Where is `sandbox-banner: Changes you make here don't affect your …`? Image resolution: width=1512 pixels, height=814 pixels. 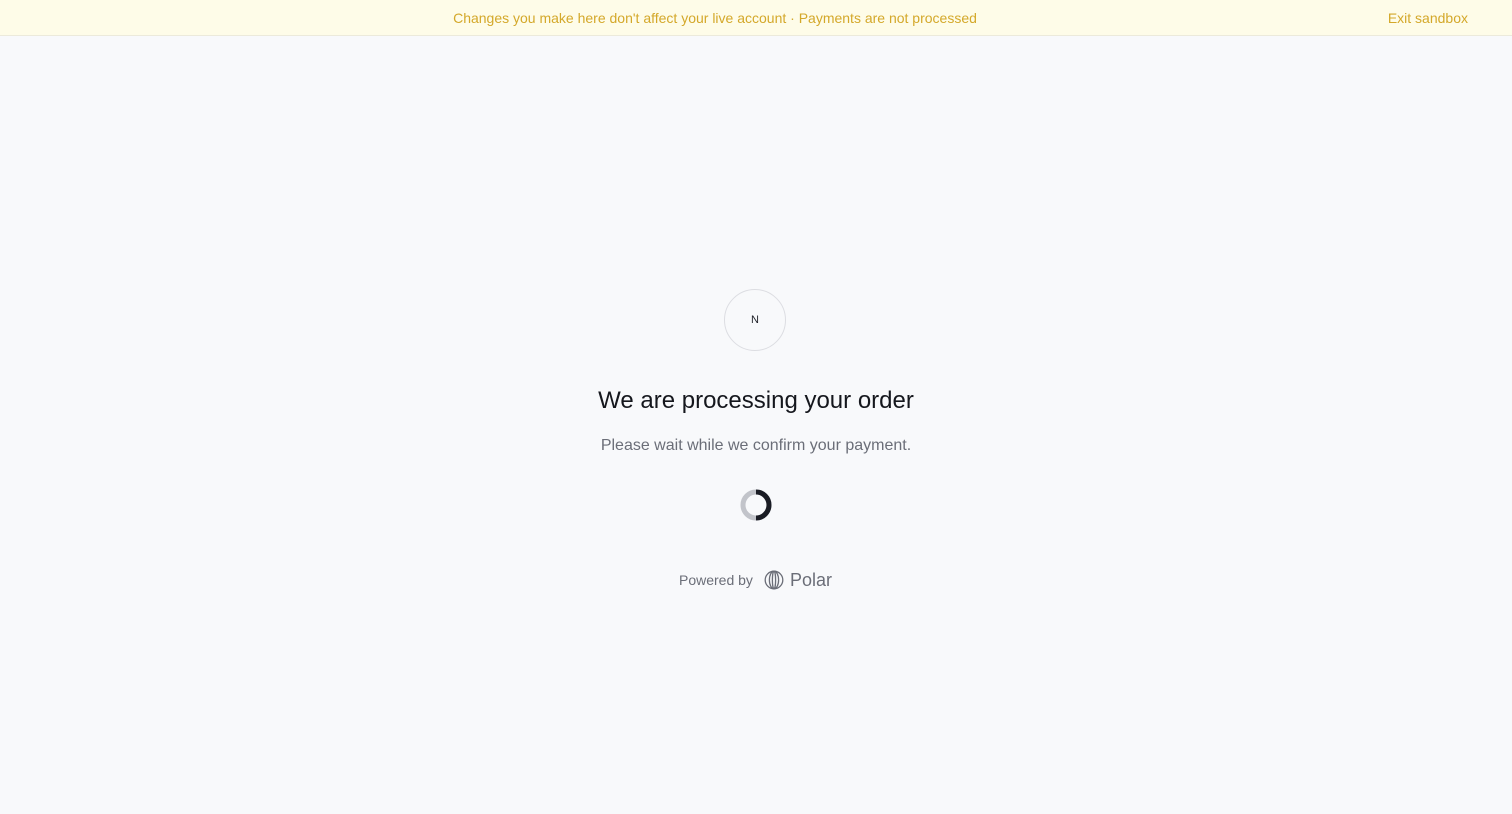 sandbox-banner: Changes you make here don't affect your … is located at coordinates (756, 18).